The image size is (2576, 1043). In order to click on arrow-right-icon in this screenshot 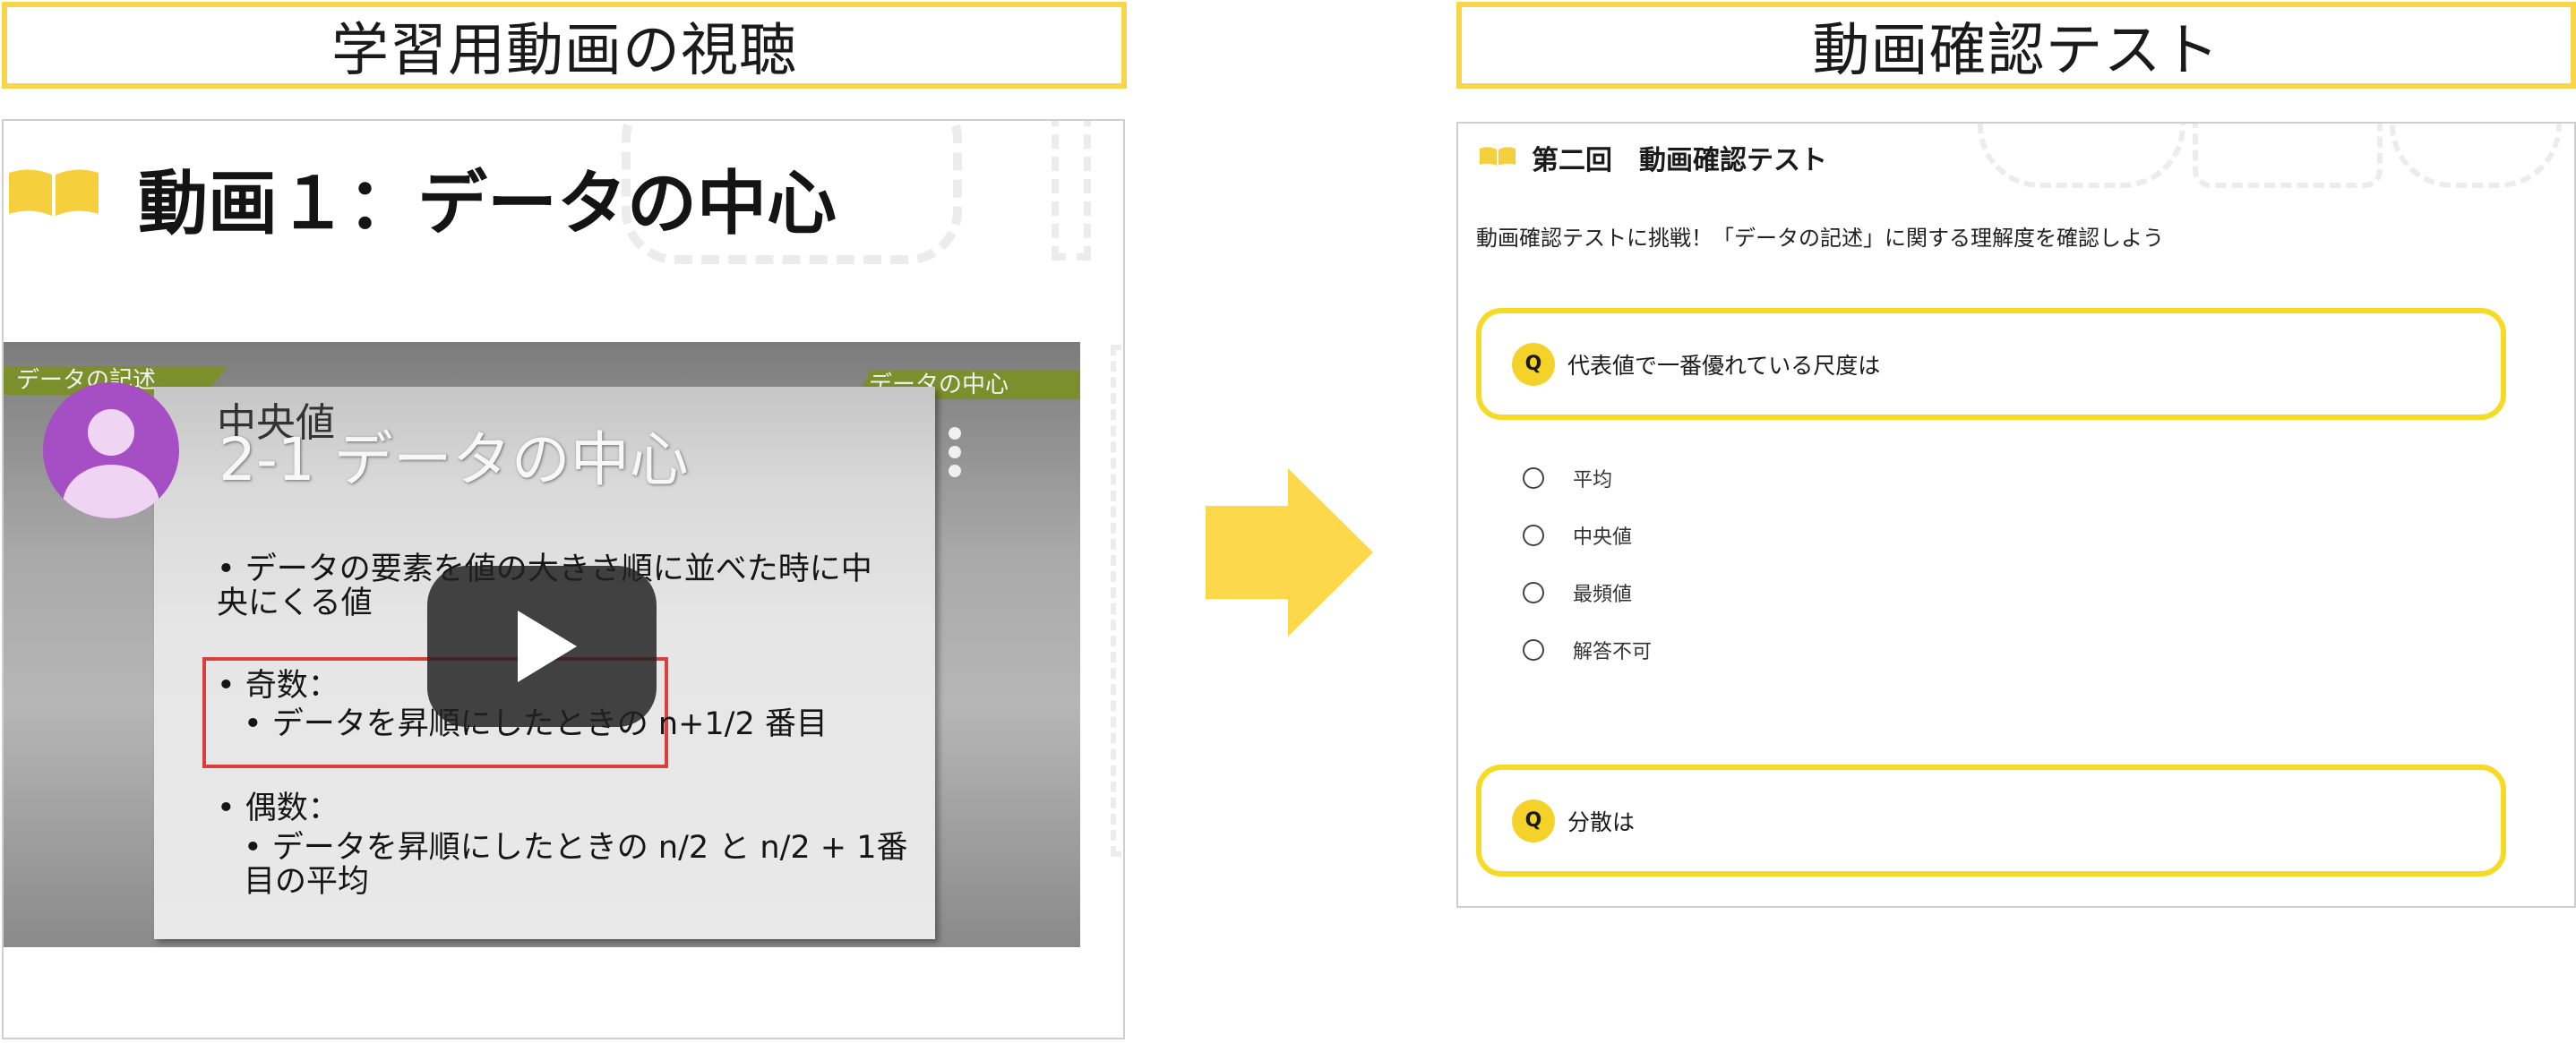, I will do `click(1289, 552)`.